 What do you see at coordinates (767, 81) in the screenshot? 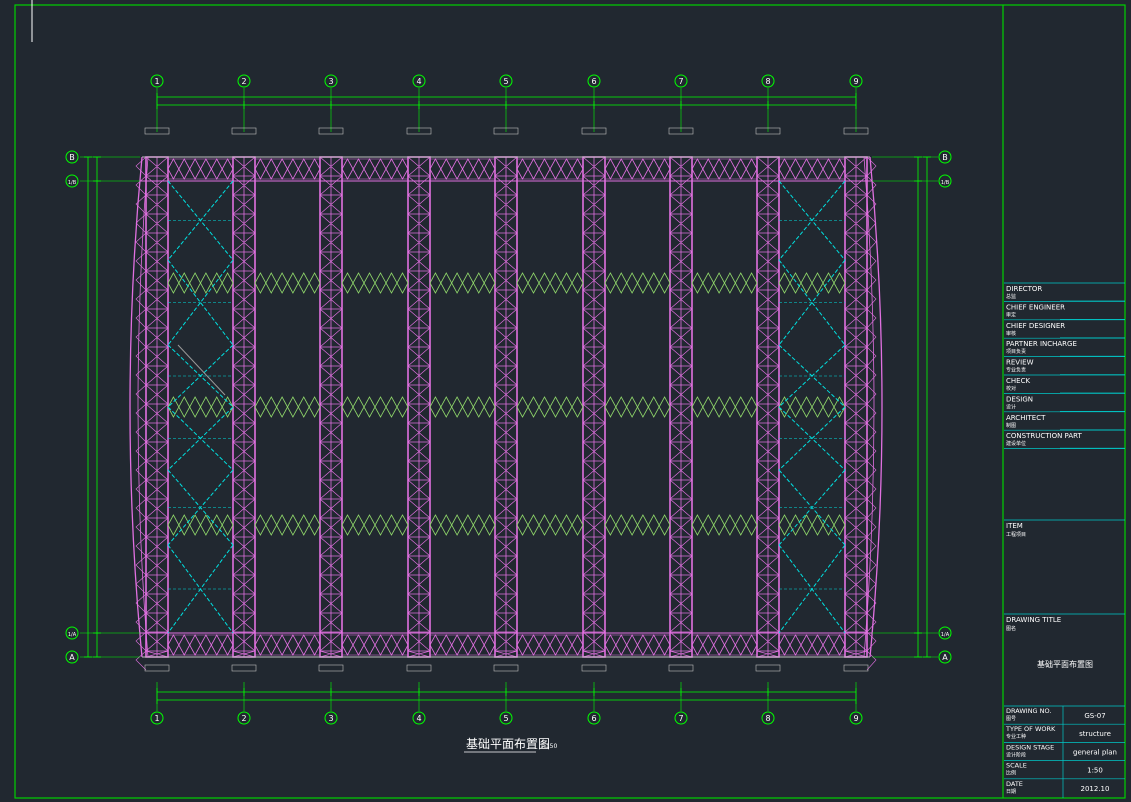
I see `grid-bubble-label: 8` at bounding box center [767, 81].